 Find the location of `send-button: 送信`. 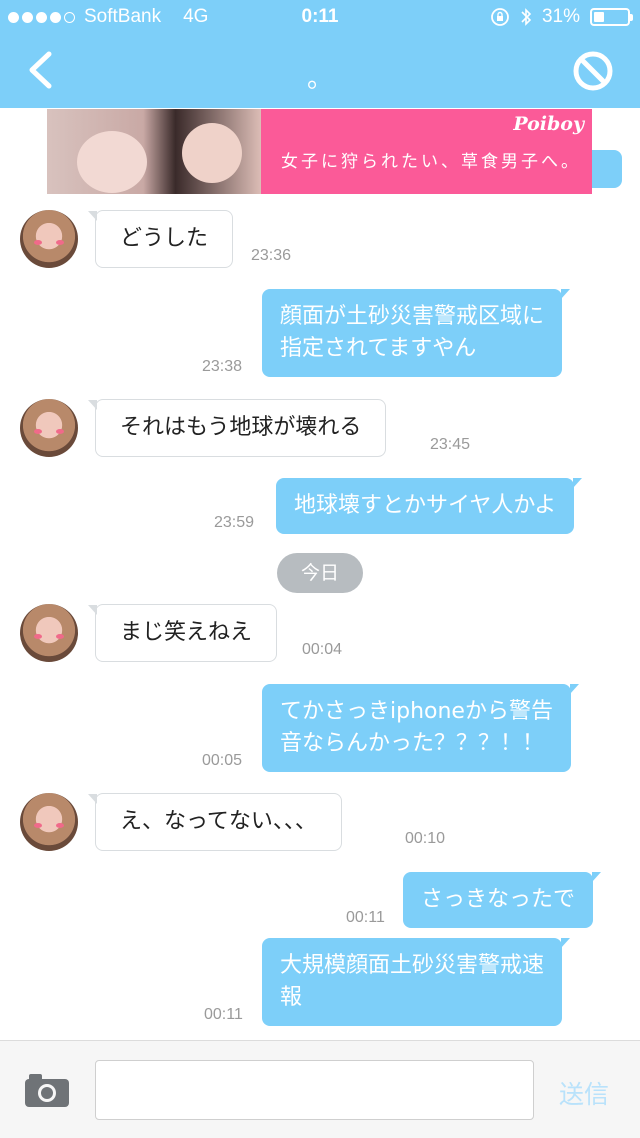

send-button: 送信 is located at coordinates (584, 1093).